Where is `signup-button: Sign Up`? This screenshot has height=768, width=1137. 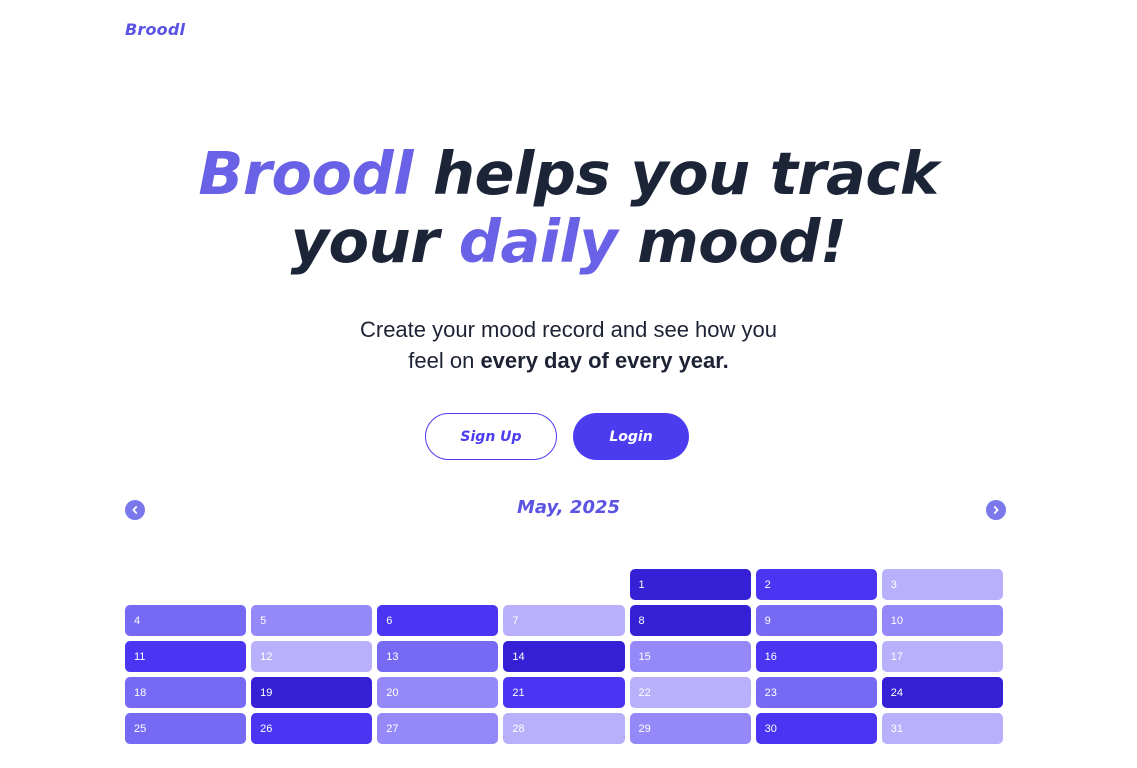
signup-button: Sign Up is located at coordinates (491, 436).